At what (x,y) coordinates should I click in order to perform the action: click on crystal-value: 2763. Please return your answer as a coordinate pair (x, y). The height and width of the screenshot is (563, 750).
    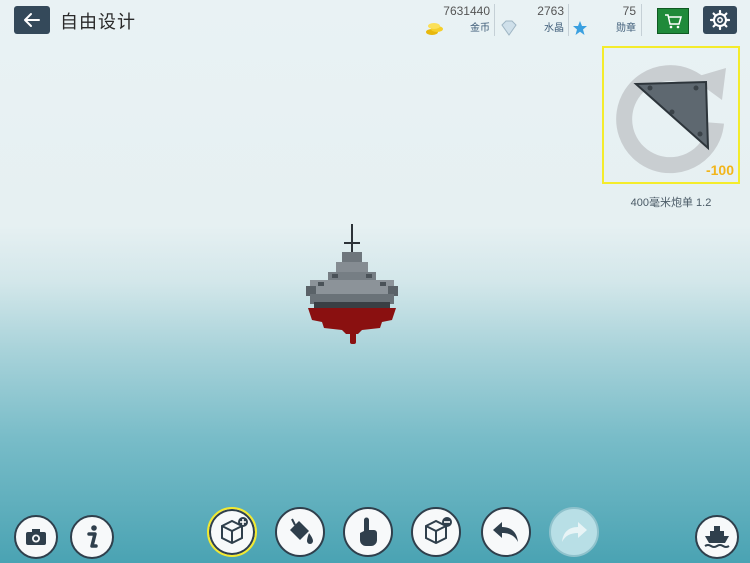
    Looking at the image, I should click on (550, 11).